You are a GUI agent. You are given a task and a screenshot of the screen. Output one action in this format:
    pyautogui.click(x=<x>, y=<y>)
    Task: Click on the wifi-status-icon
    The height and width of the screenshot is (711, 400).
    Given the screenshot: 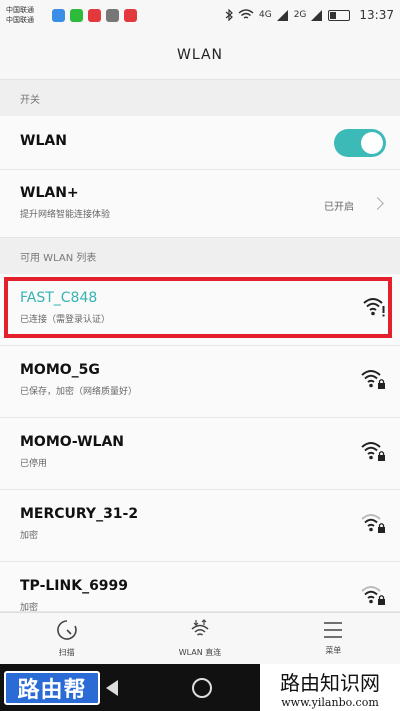 What is the action you would take?
    pyautogui.click(x=246, y=14)
    